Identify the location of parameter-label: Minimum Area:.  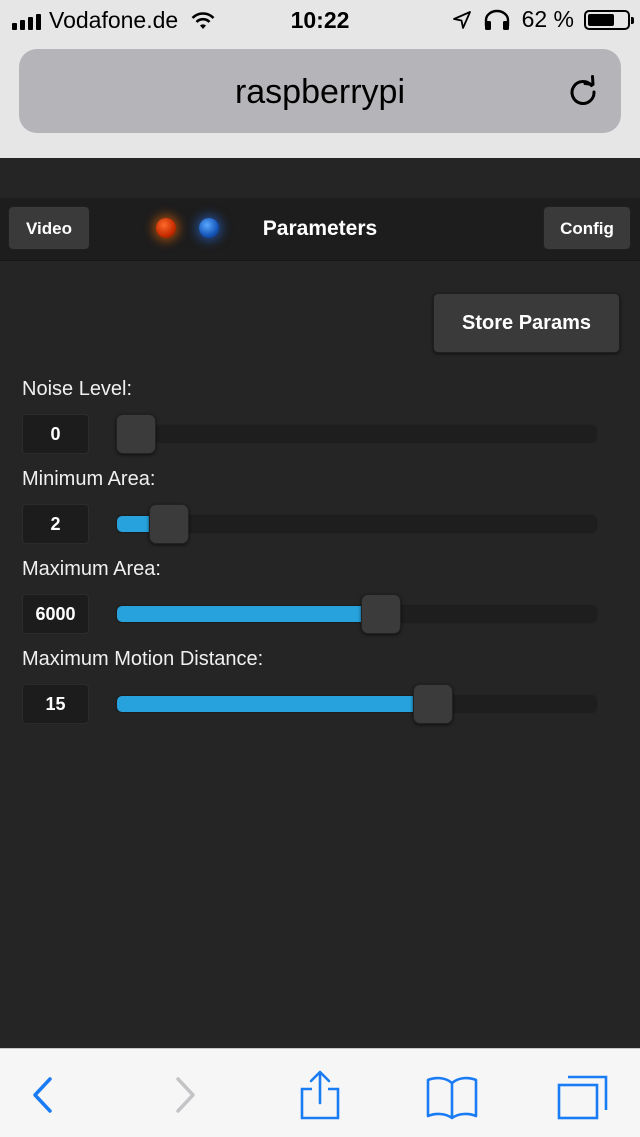
(89, 479).